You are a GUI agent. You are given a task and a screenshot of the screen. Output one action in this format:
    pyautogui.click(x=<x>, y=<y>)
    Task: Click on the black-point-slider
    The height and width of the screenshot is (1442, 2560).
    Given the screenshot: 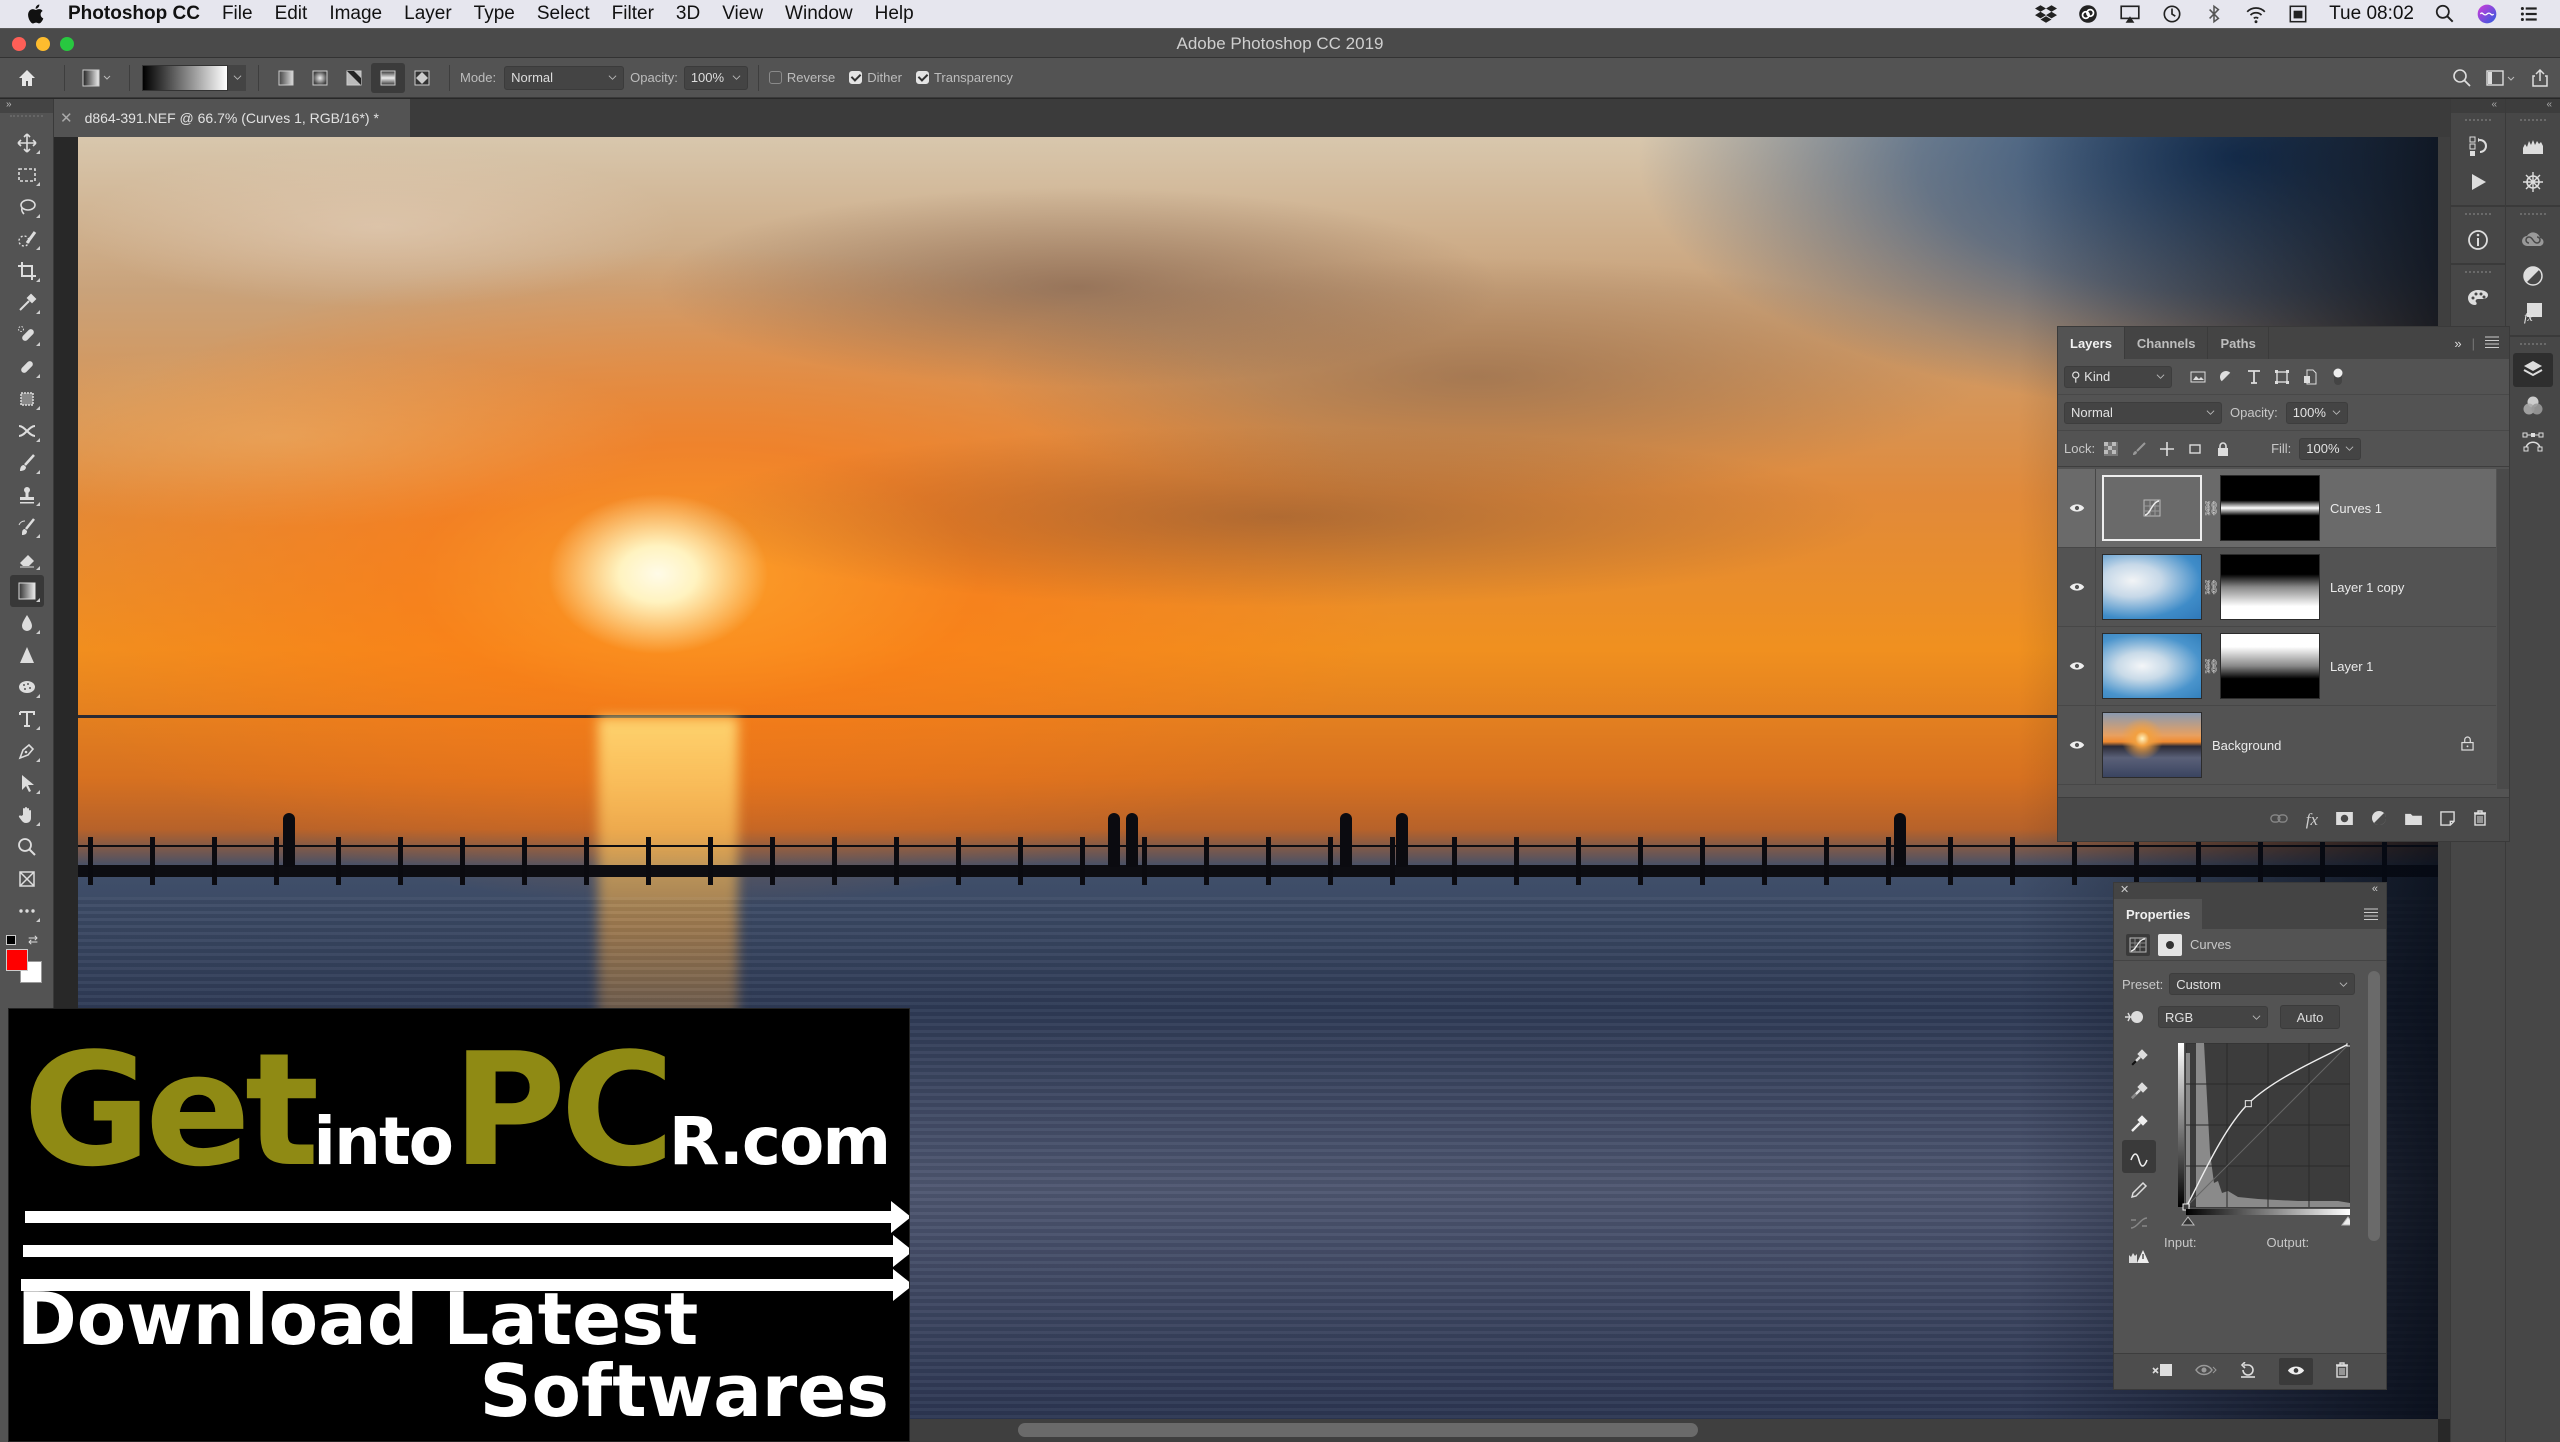 What is the action you would take?
    pyautogui.click(x=2188, y=1221)
    